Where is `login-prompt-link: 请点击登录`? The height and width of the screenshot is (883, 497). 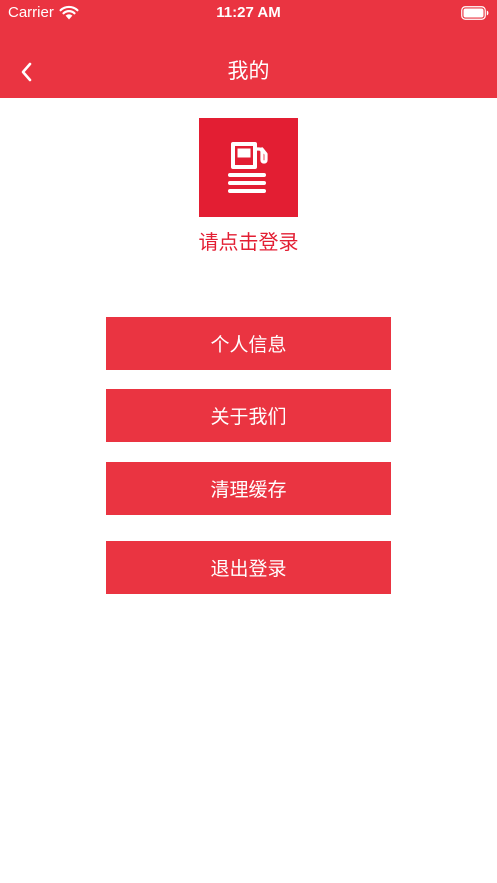
login-prompt-link: 请点击登录 is located at coordinates (248, 242).